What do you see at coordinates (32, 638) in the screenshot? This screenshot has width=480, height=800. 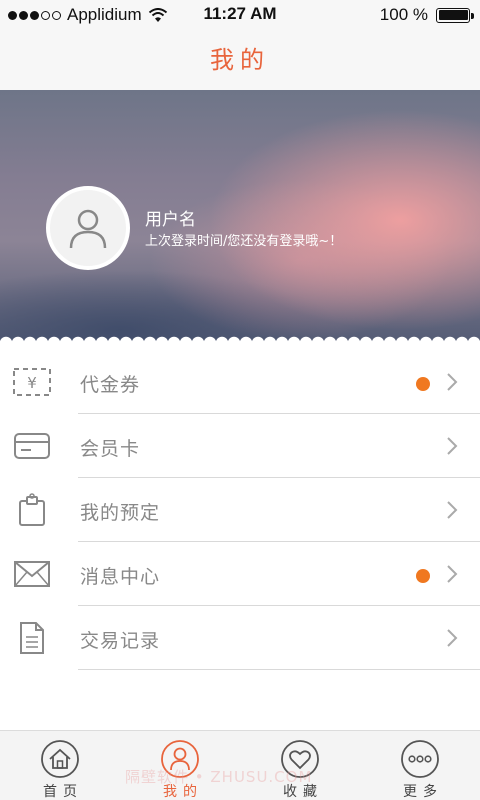 I see `document-icon` at bounding box center [32, 638].